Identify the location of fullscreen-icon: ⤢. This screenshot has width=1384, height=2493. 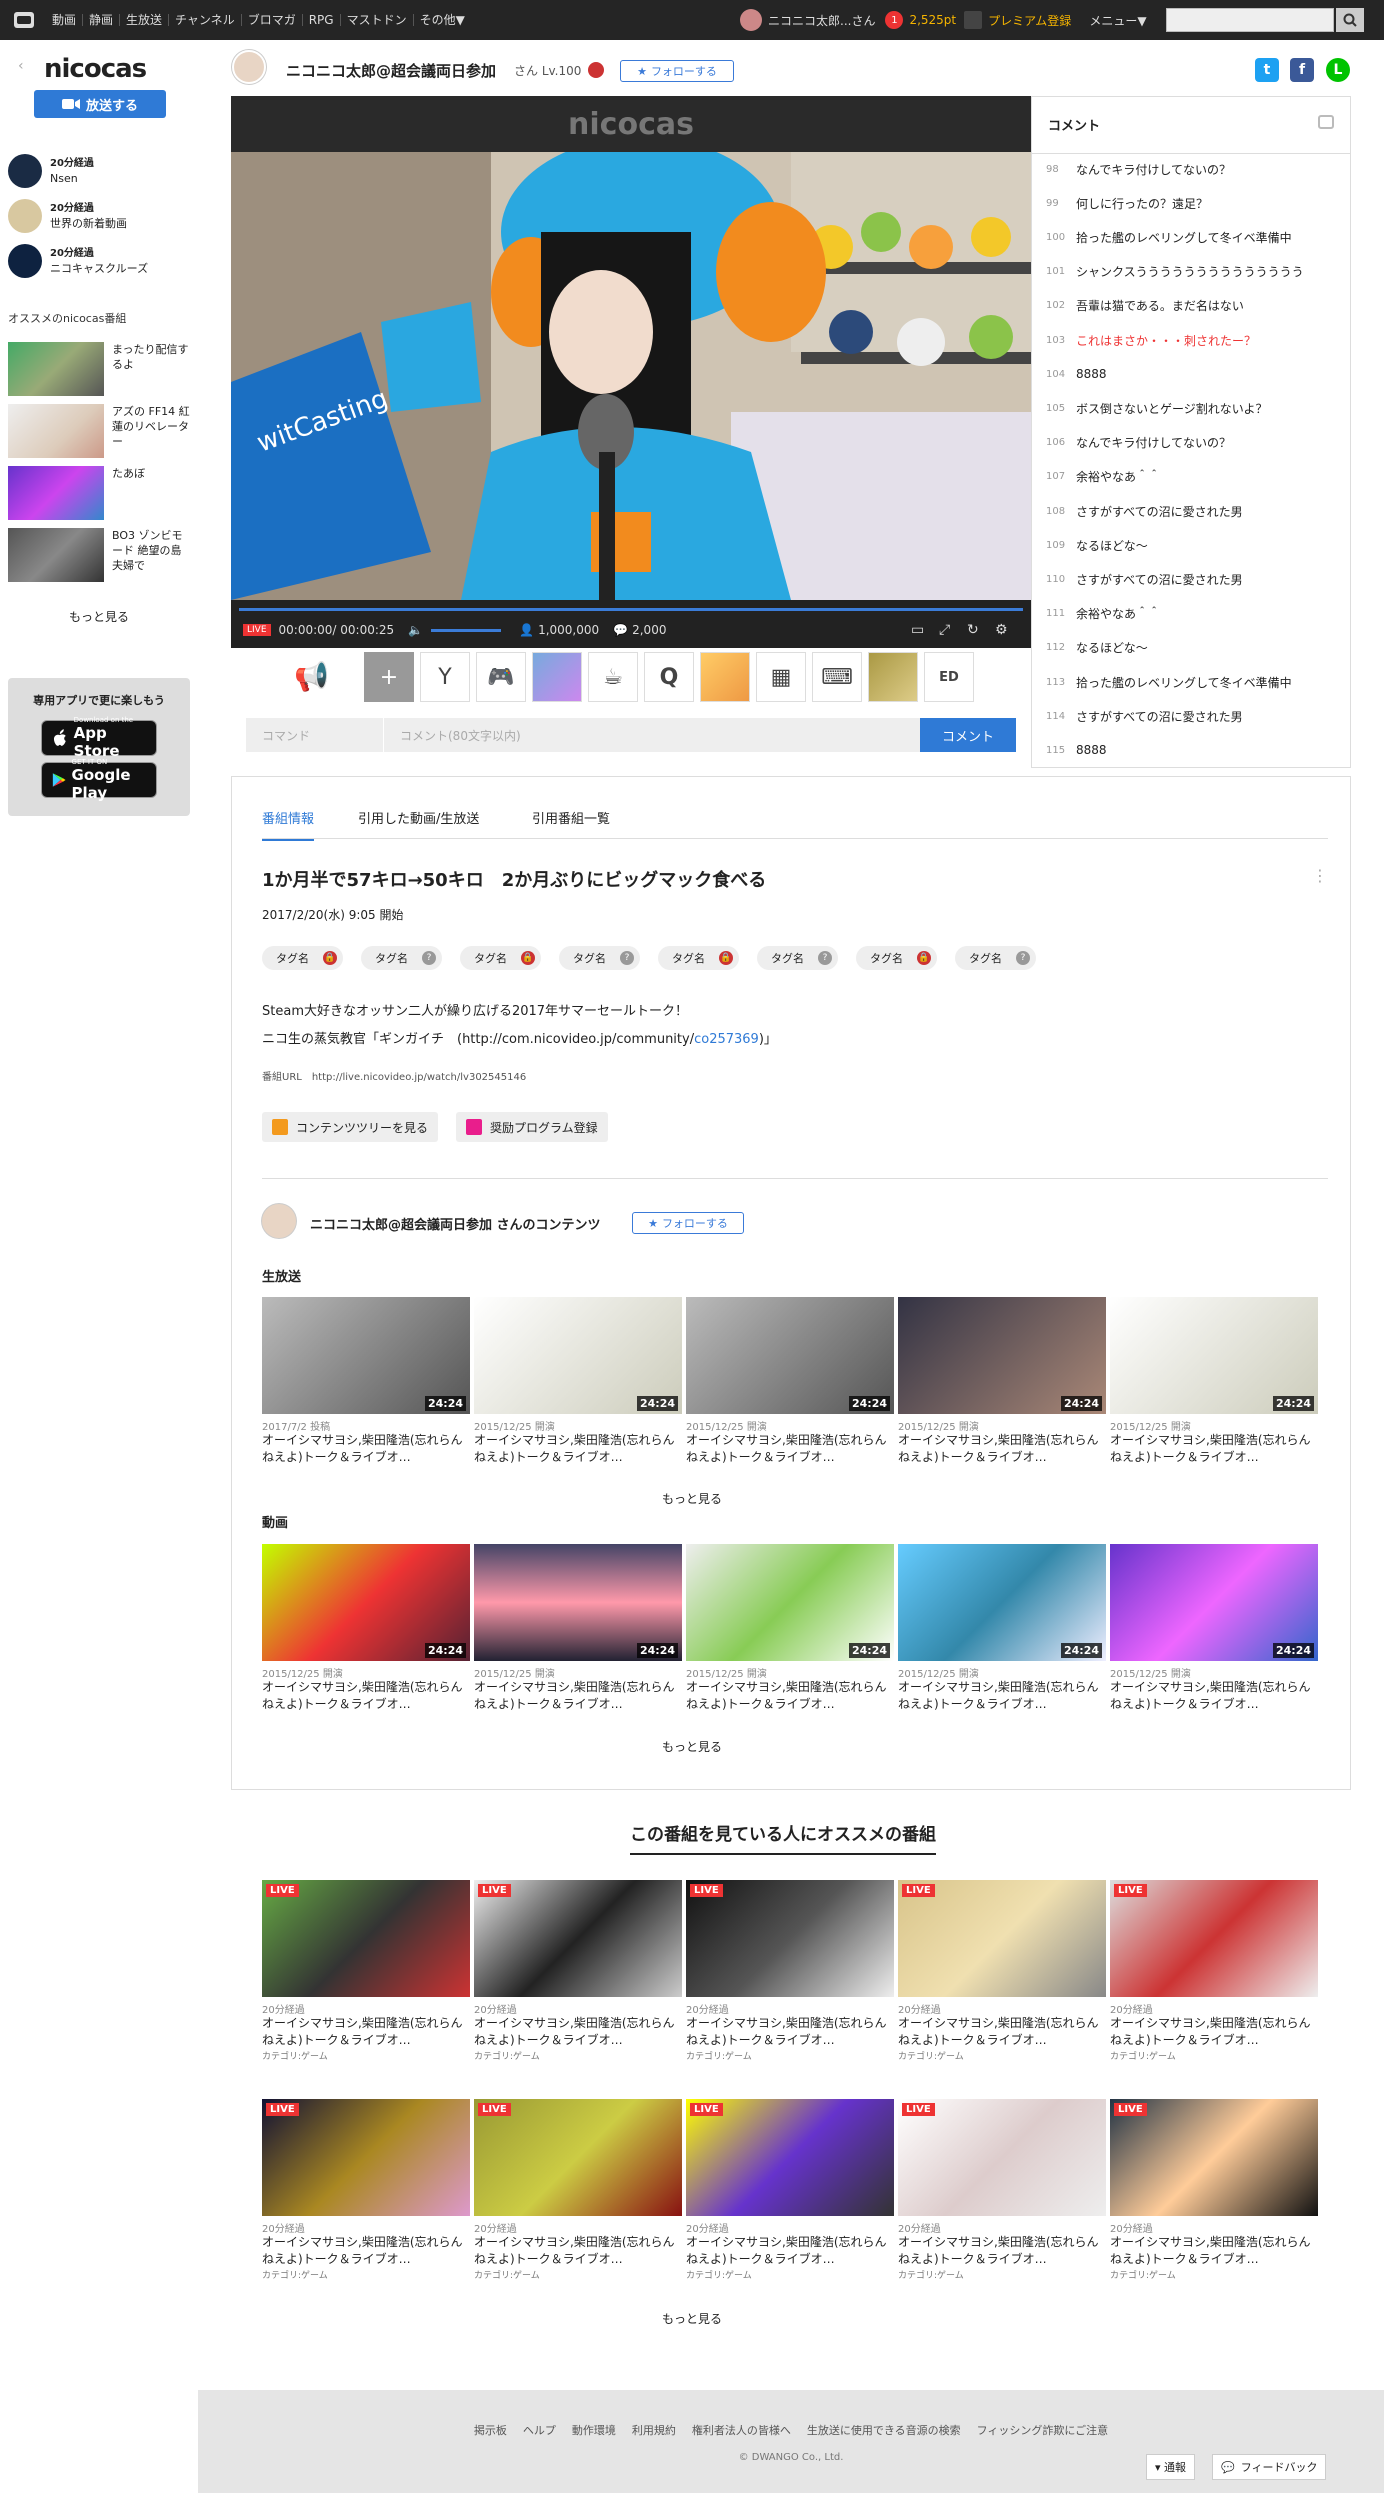
(947, 630).